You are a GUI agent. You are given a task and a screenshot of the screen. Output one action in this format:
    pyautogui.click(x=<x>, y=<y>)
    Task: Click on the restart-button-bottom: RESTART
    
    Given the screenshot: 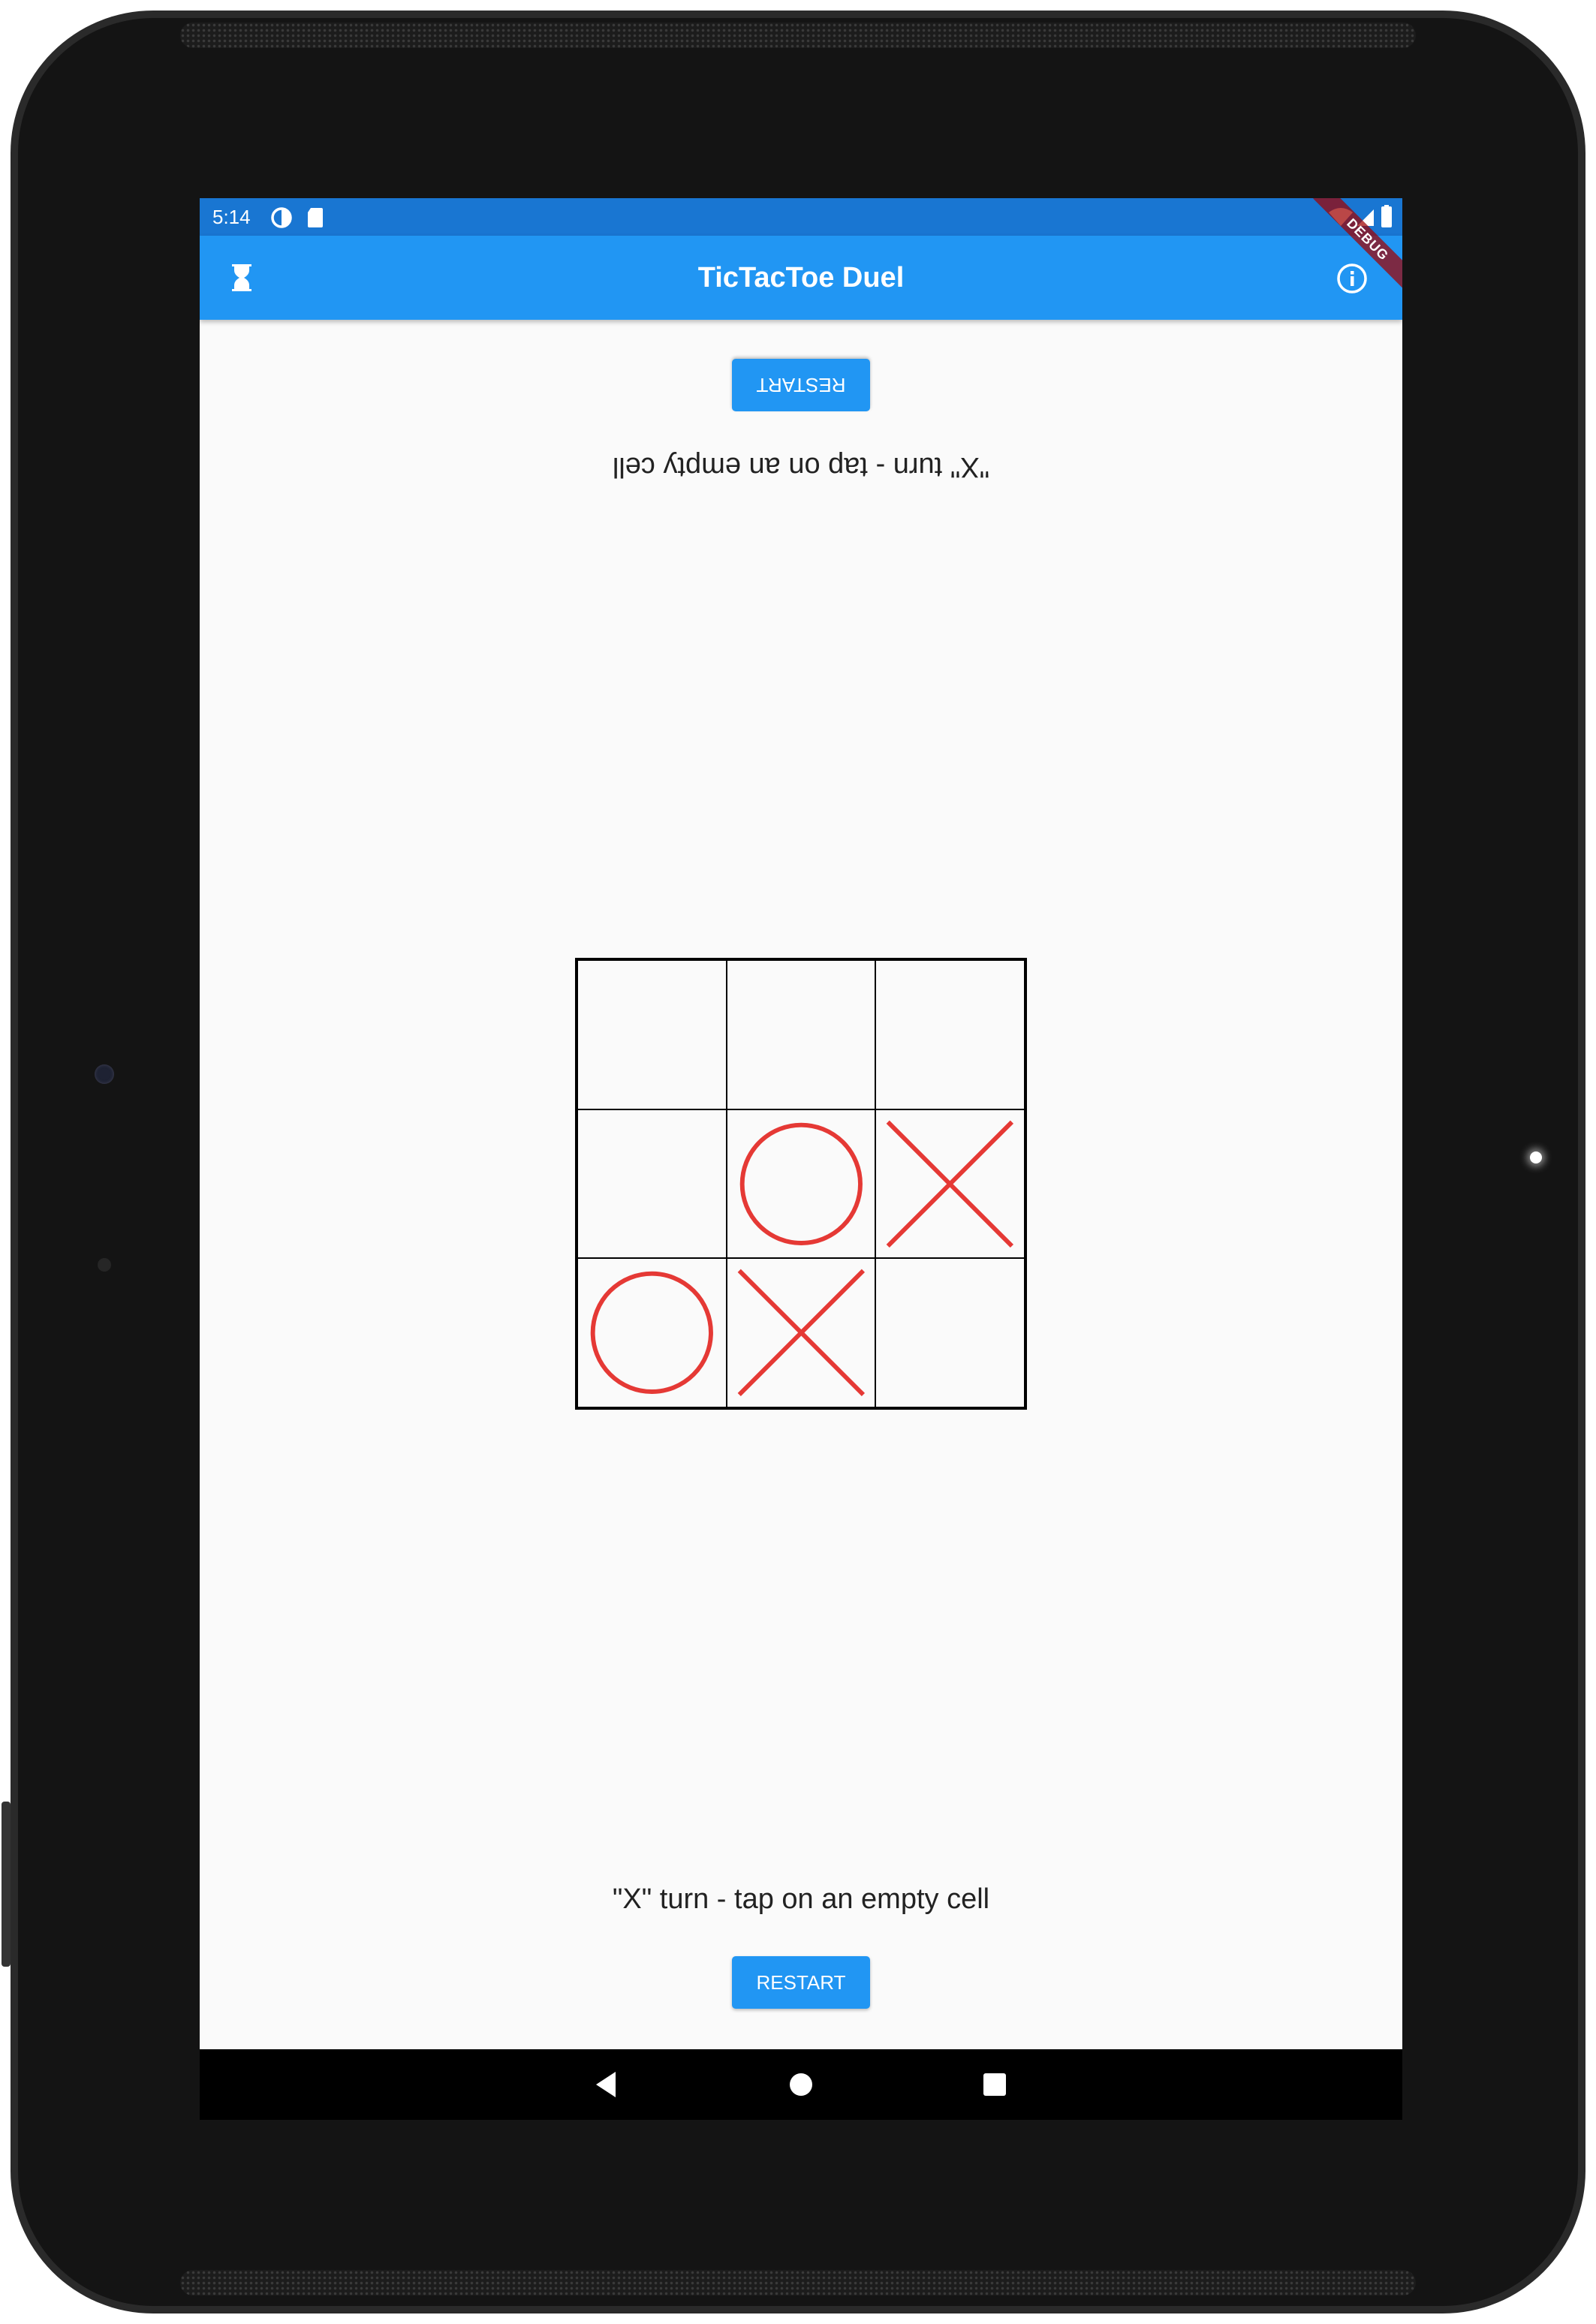 What is the action you would take?
    pyautogui.click(x=801, y=1982)
    